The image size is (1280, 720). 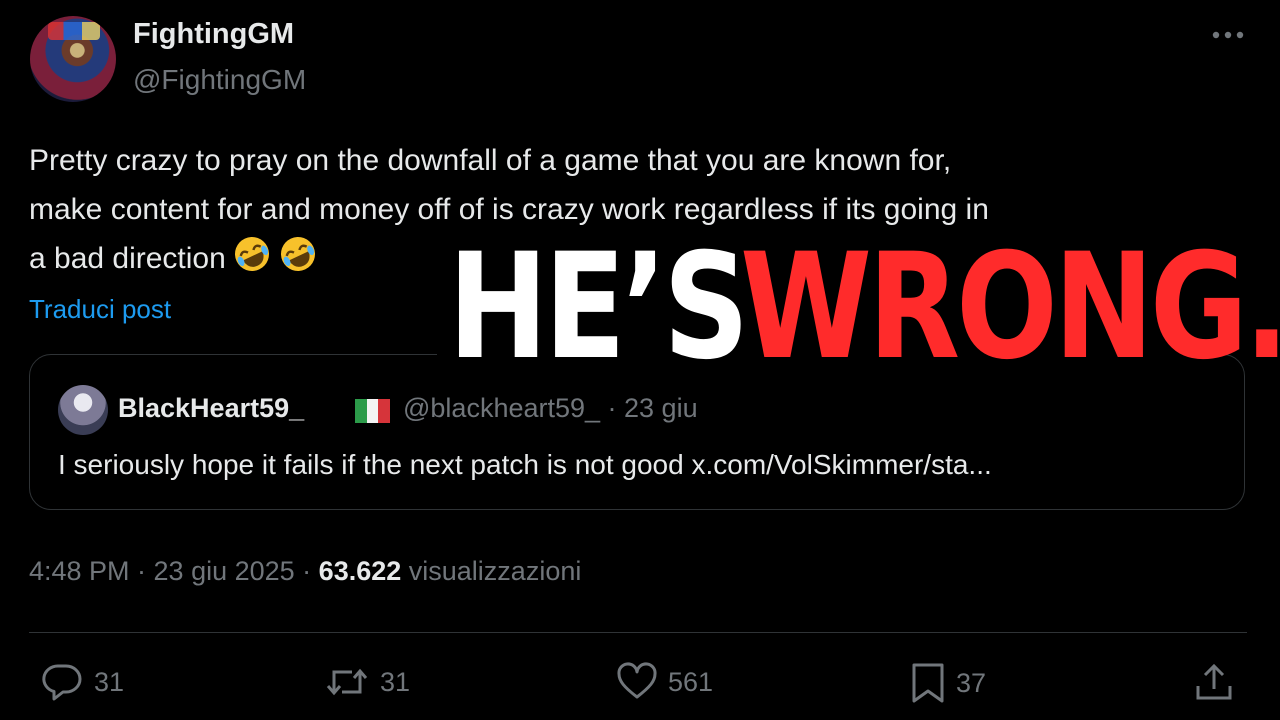 I want to click on reply-count: 31, so click(x=109, y=681).